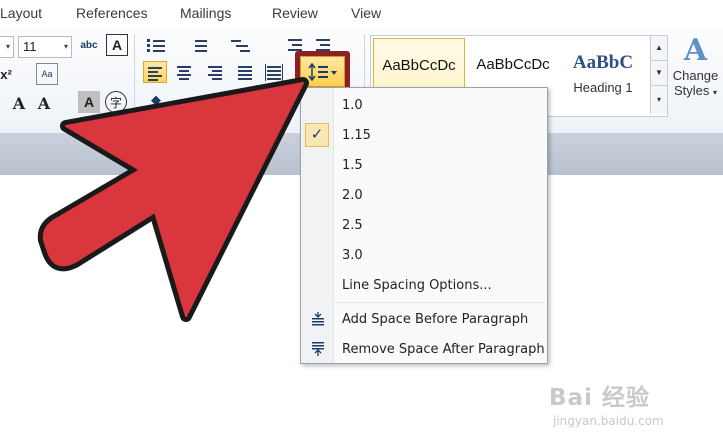  What do you see at coordinates (424, 195) in the screenshot?
I see `menu-item-2-0: 2.0` at bounding box center [424, 195].